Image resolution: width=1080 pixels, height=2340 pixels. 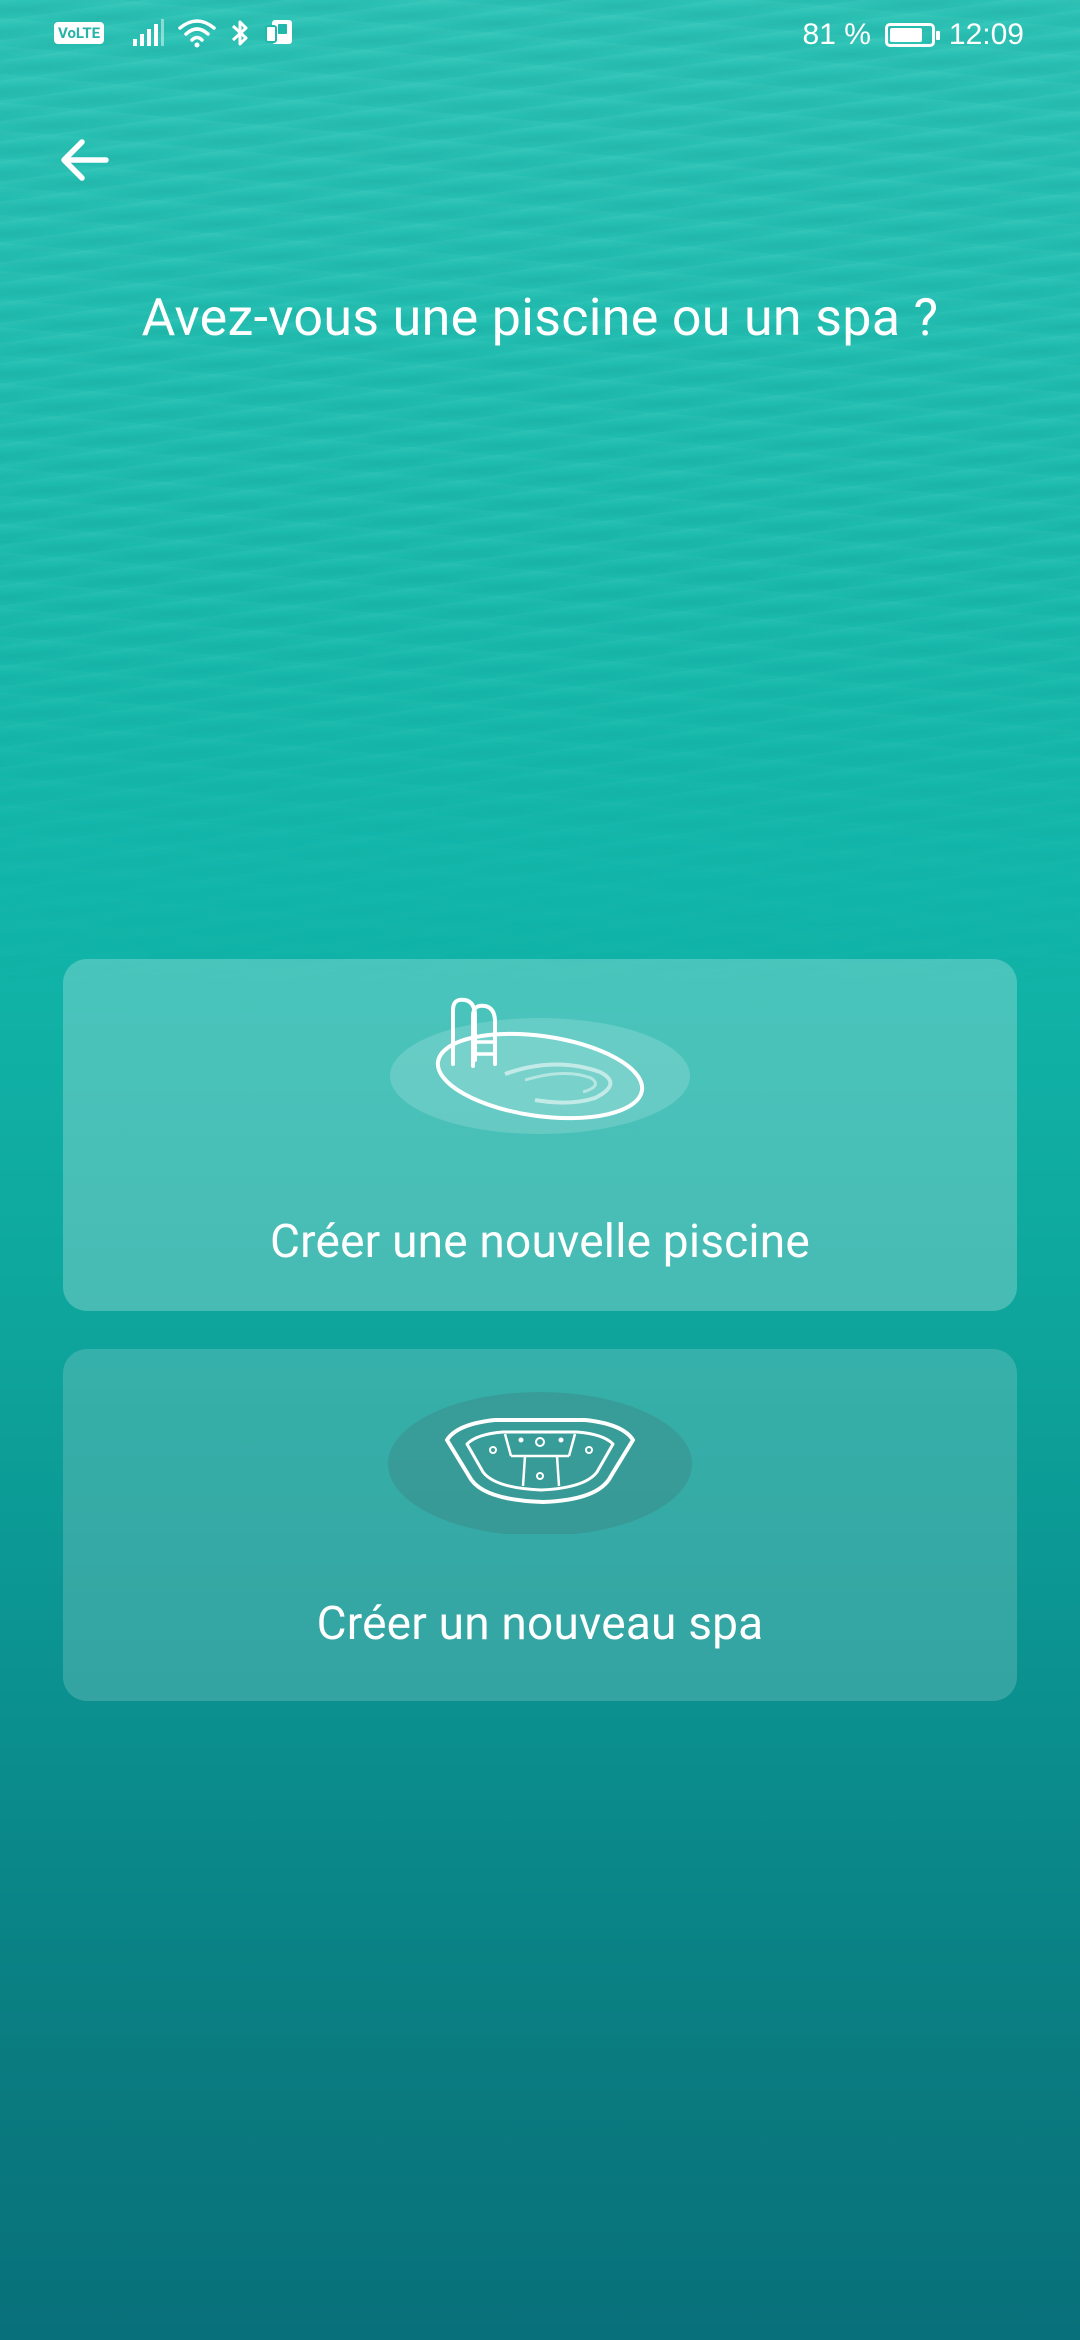 I want to click on create-spa-button: Créer un nouveau spa, so click(x=540, y=1525).